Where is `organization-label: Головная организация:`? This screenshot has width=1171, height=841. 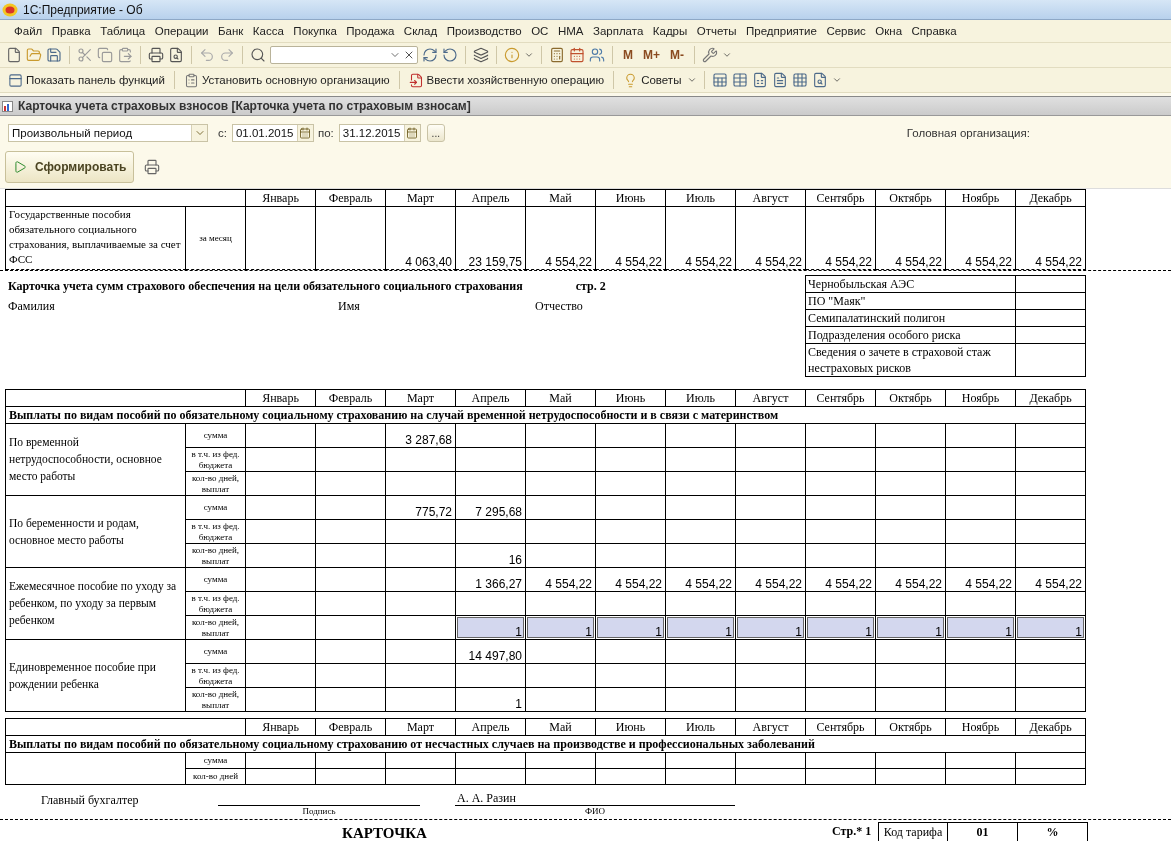 organization-label: Головная организация: is located at coordinates (968, 133).